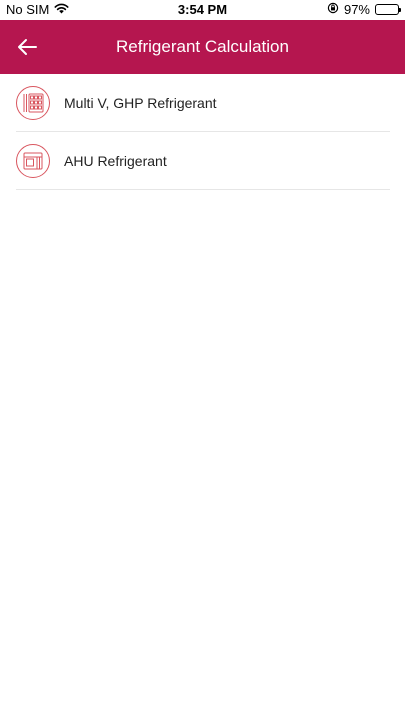  What do you see at coordinates (115, 160) in the screenshot?
I see `menu-item-label: AHU Refrigerant` at bounding box center [115, 160].